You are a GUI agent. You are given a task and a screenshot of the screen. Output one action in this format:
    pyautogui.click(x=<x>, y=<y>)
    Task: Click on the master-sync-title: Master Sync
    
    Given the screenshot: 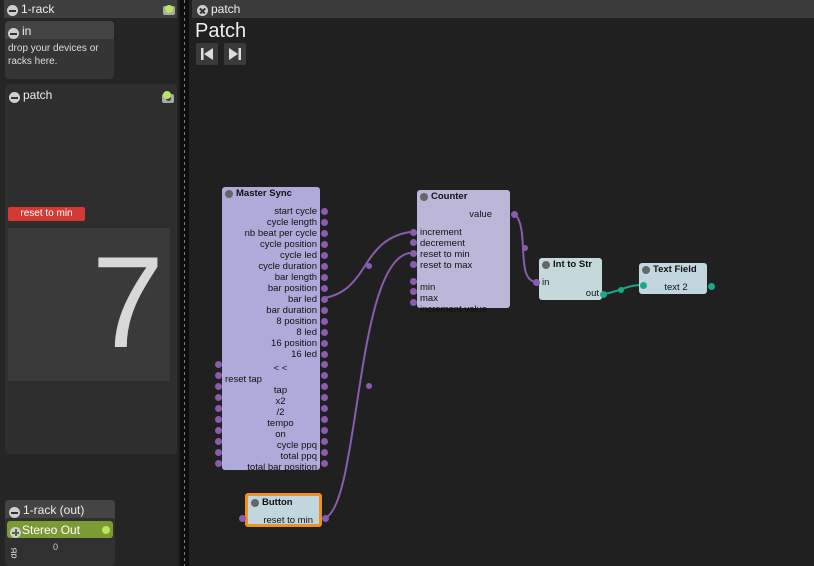 What is the action you would take?
    pyautogui.click(x=264, y=193)
    